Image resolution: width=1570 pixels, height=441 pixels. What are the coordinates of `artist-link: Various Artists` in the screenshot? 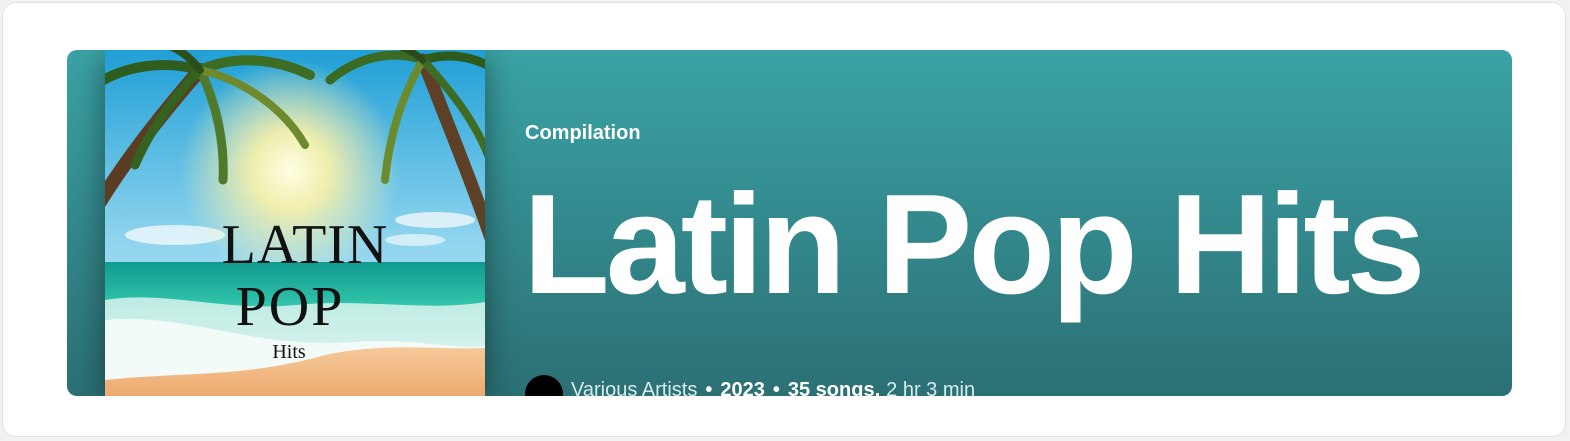 It's located at (634, 388).